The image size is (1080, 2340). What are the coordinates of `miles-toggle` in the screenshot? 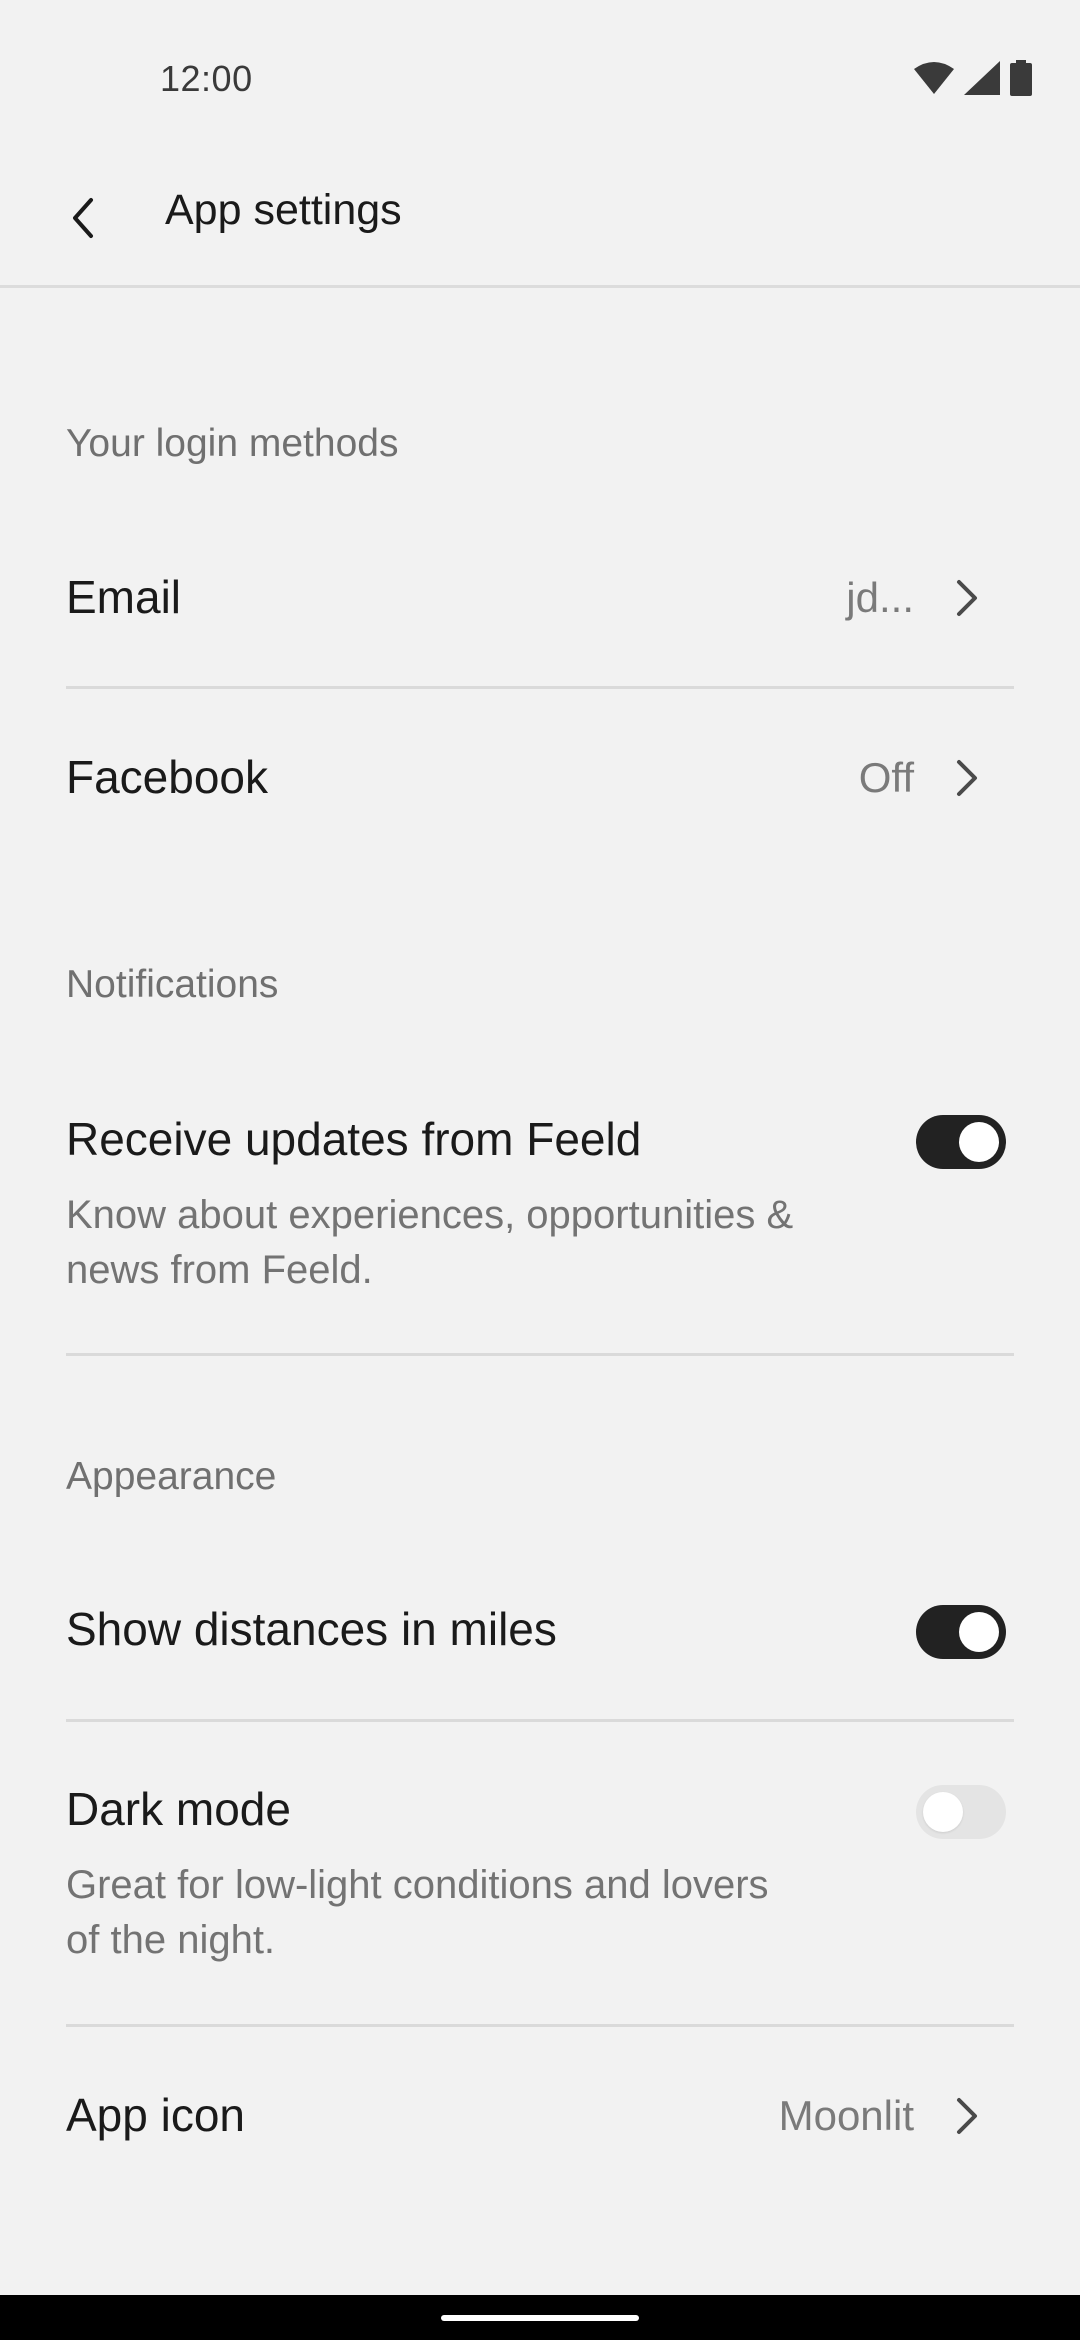 It's located at (961, 1632).